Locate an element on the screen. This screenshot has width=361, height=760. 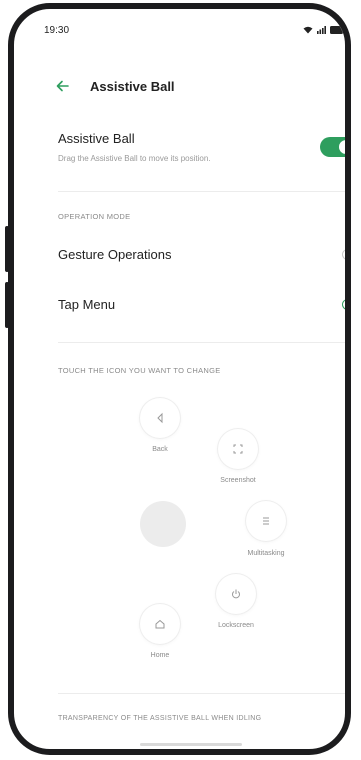
home-indicator is located at coordinates (191, 744).